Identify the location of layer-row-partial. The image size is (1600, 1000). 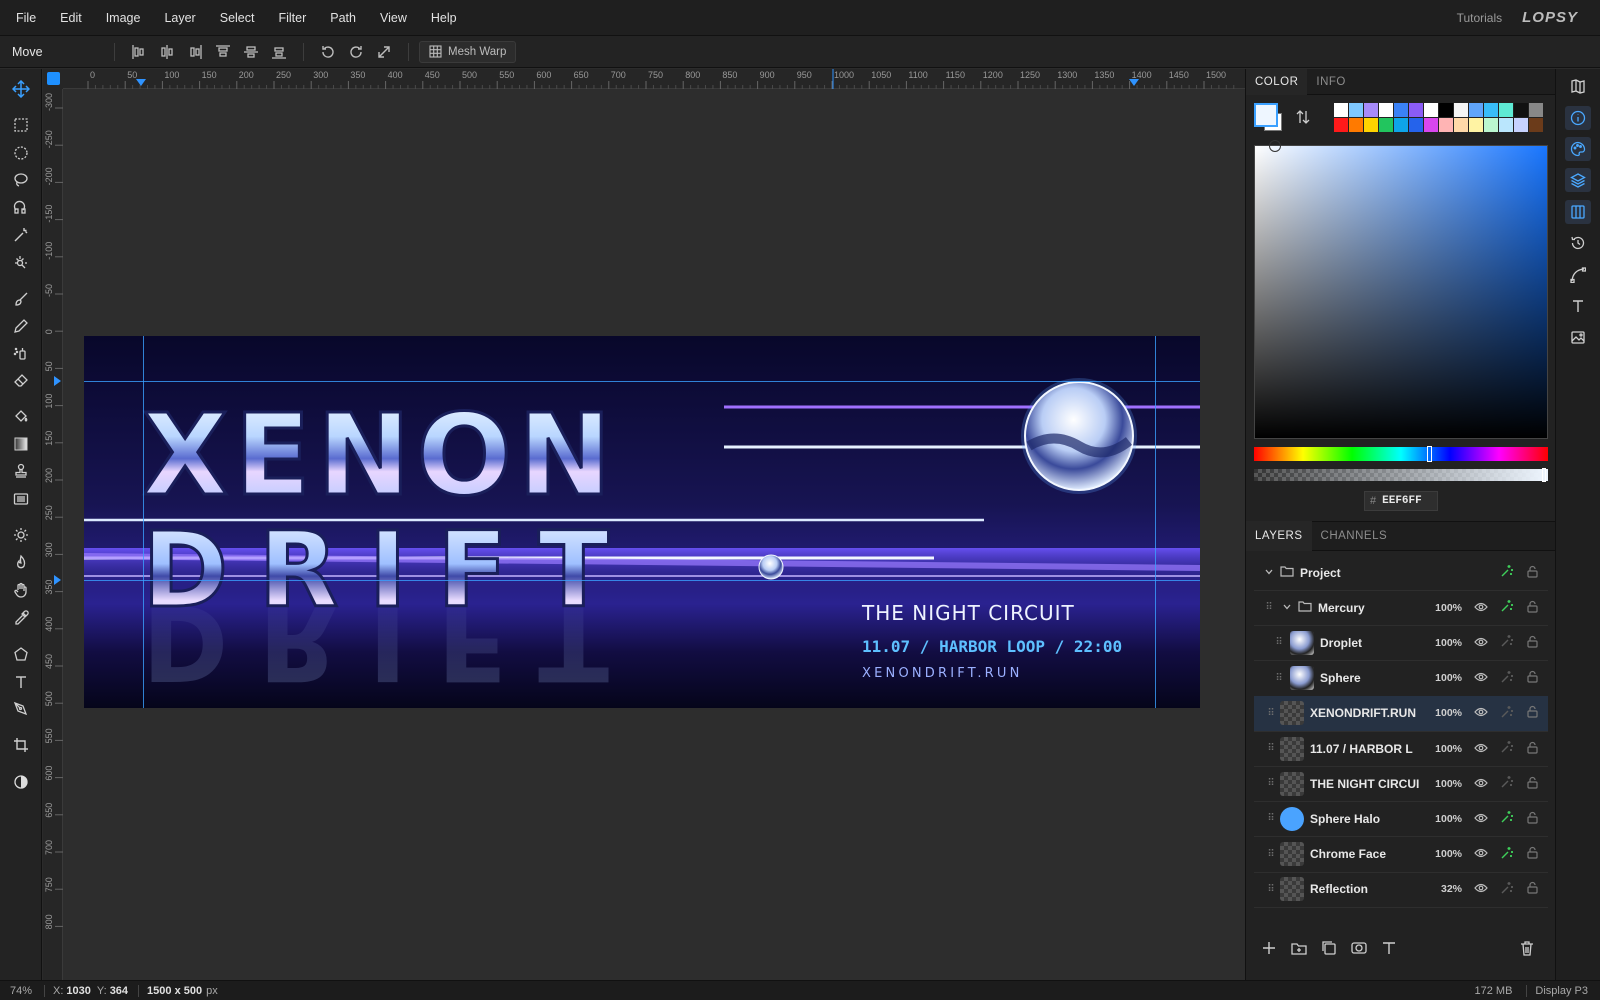
(1401, 912).